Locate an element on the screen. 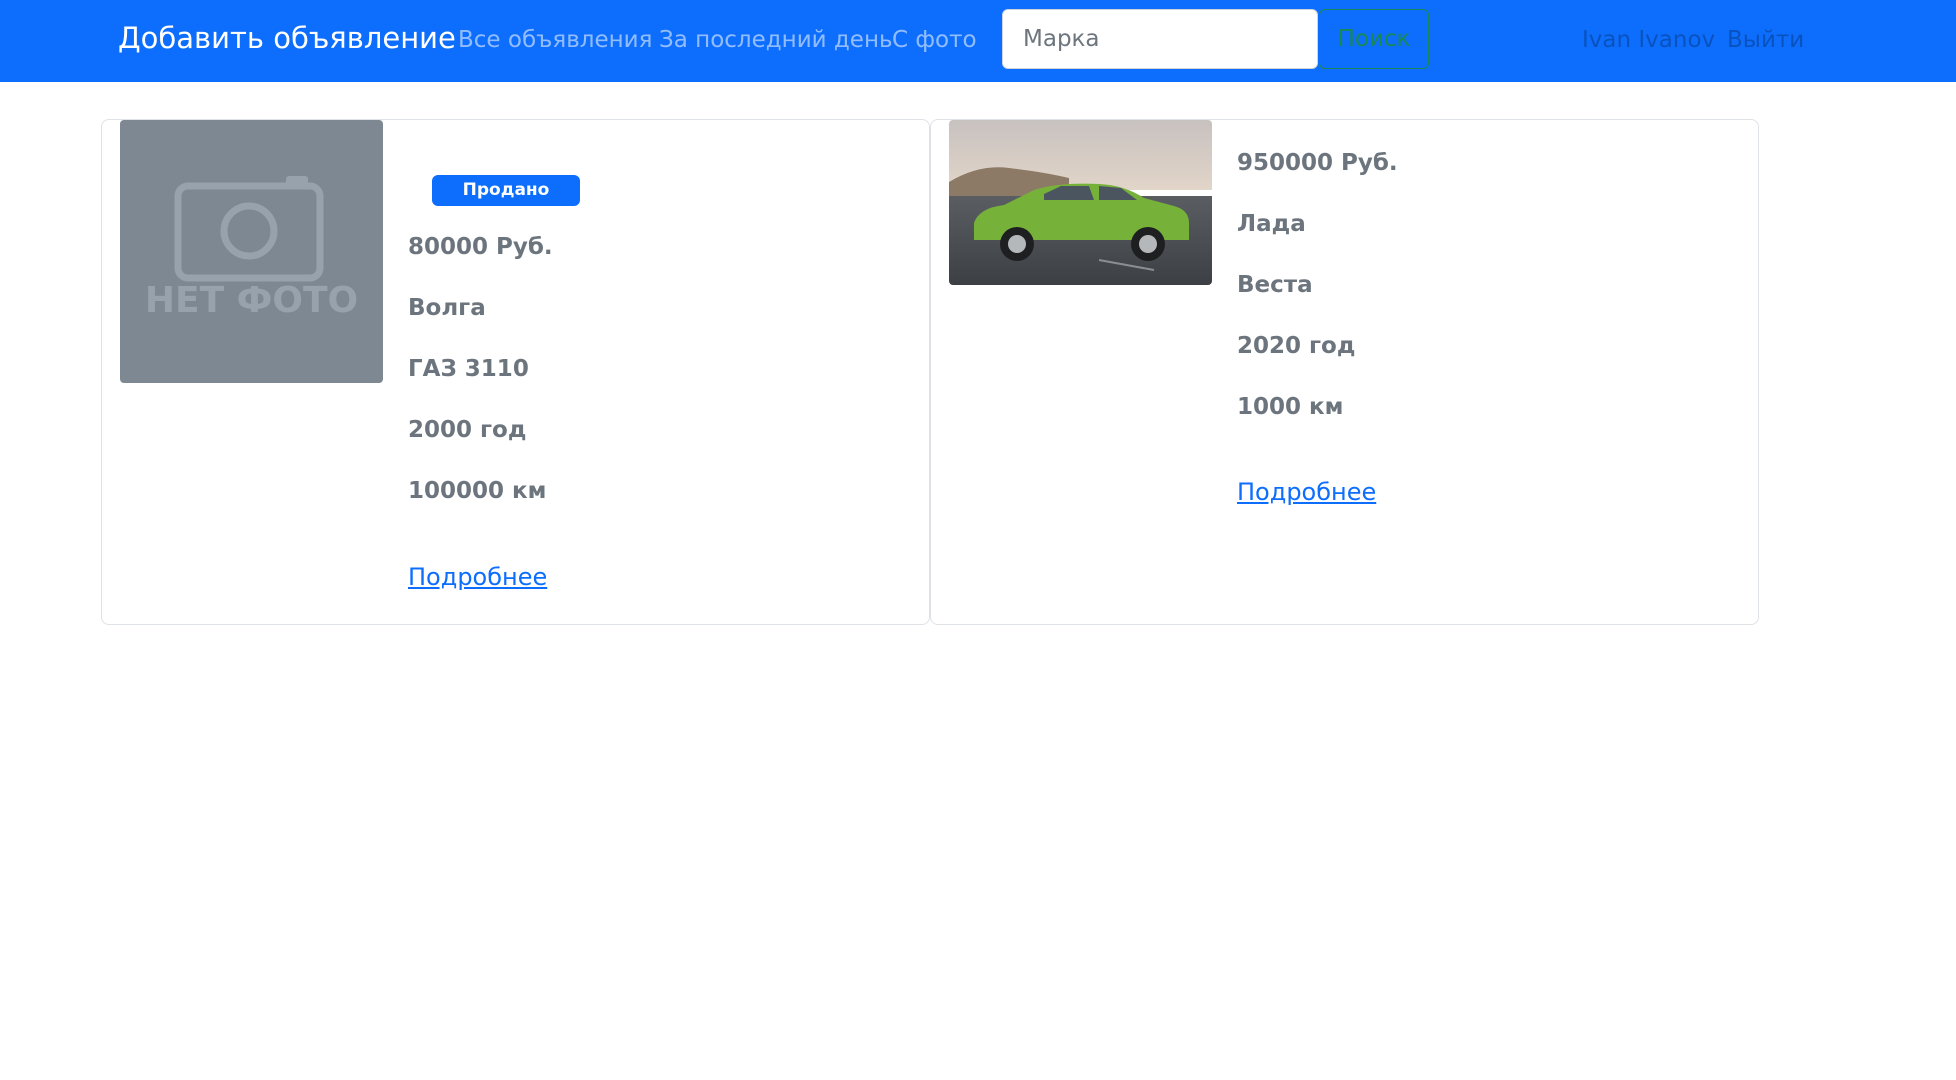 The height and width of the screenshot is (1080, 1956). camera-icon is located at coordinates (249, 229).